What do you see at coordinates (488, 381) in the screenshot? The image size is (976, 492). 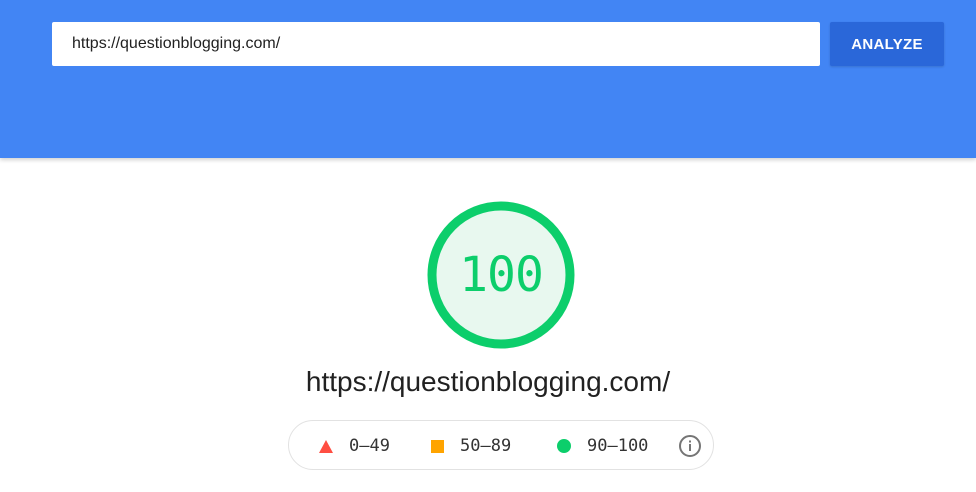 I see `report-url: https://questionblogging.com/` at bounding box center [488, 381].